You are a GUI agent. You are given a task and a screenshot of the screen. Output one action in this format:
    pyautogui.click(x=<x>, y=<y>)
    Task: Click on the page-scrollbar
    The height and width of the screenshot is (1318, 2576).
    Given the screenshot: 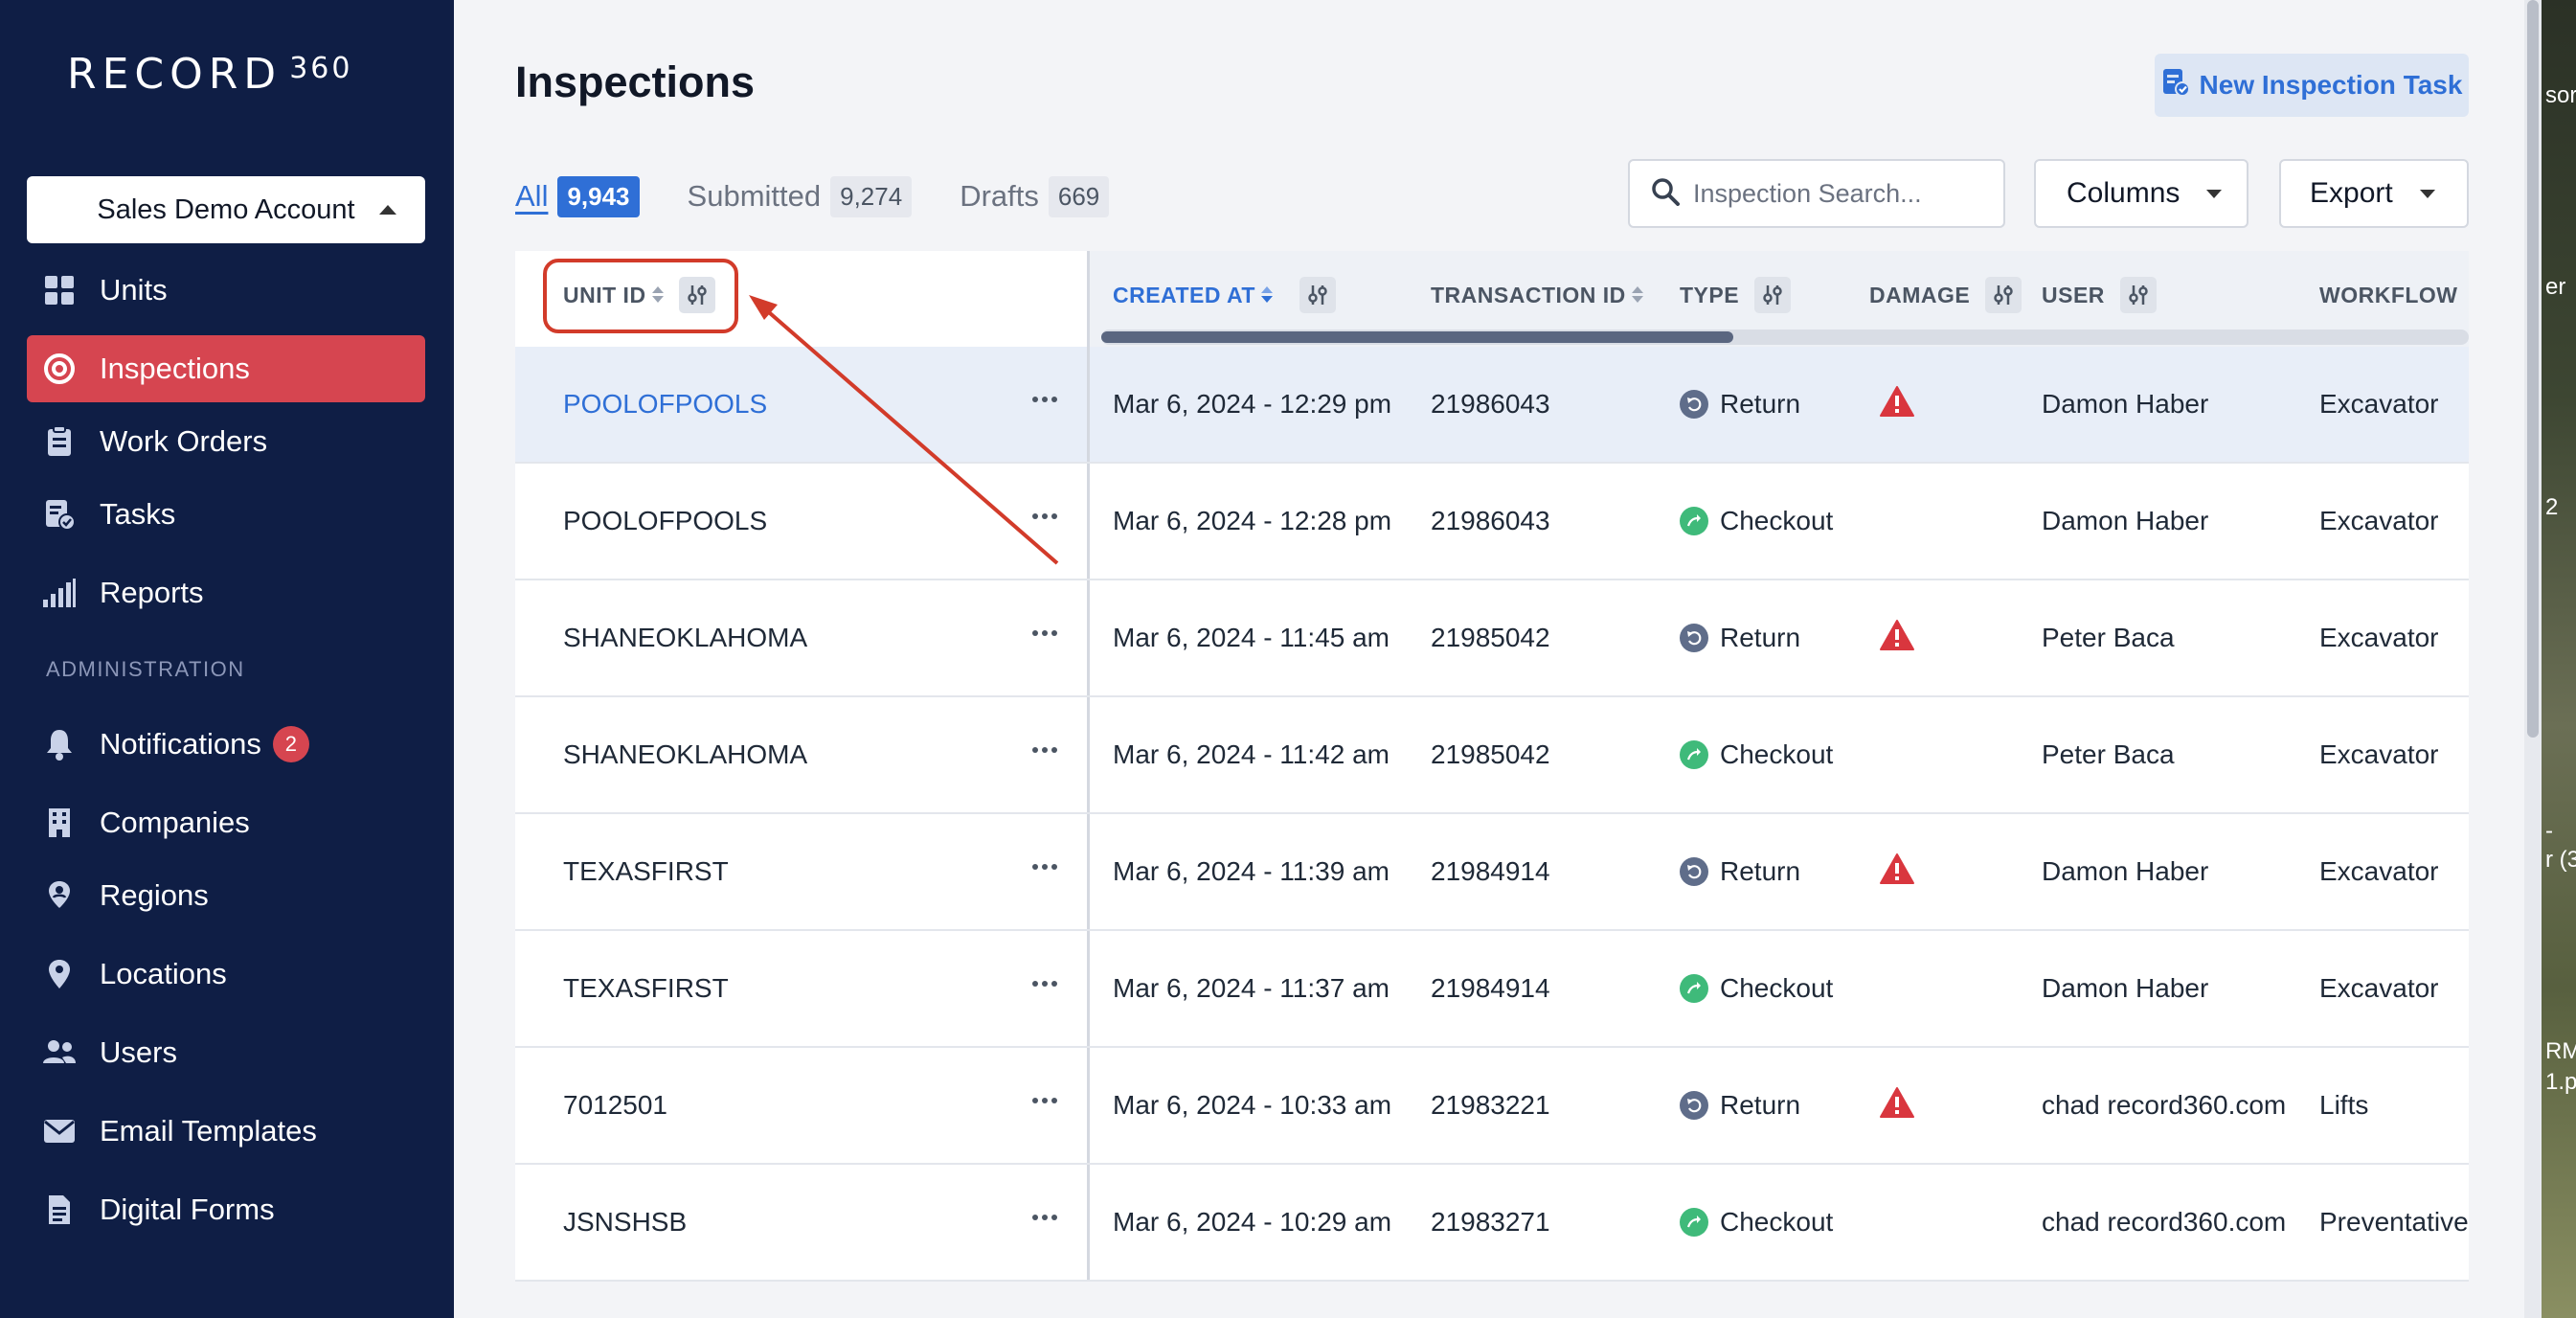 What is the action you would take?
    pyautogui.click(x=2533, y=659)
    